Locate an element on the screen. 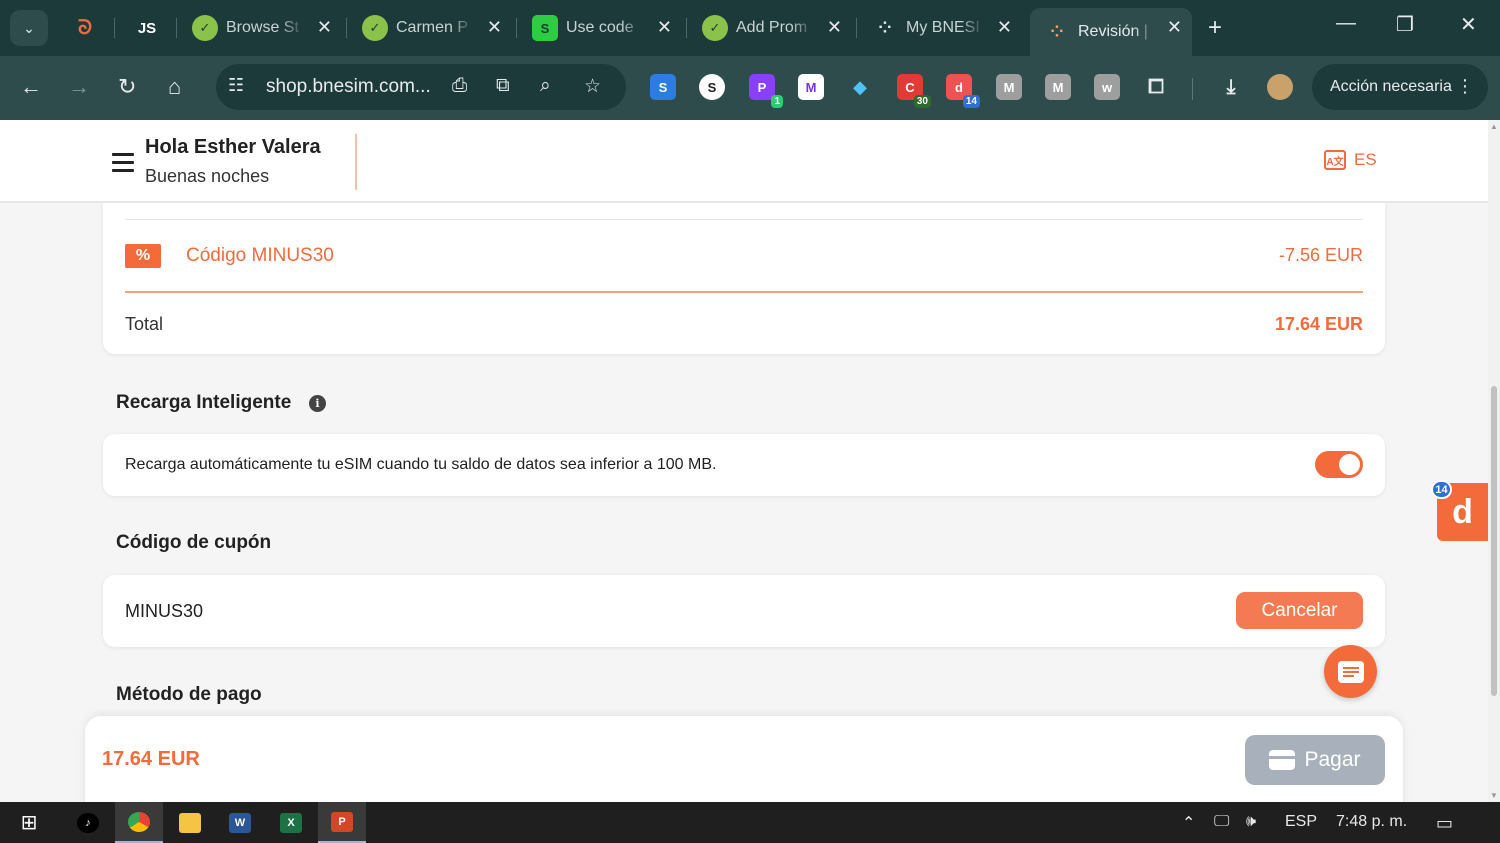 The width and height of the screenshot is (1500, 843). tab-label: Browse St is located at coordinates (262, 27).